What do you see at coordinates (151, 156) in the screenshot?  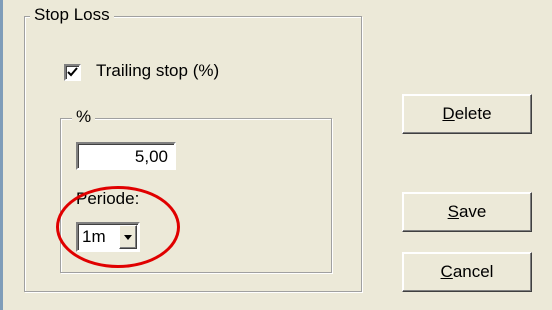 I see `percent-value-text: 5,00` at bounding box center [151, 156].